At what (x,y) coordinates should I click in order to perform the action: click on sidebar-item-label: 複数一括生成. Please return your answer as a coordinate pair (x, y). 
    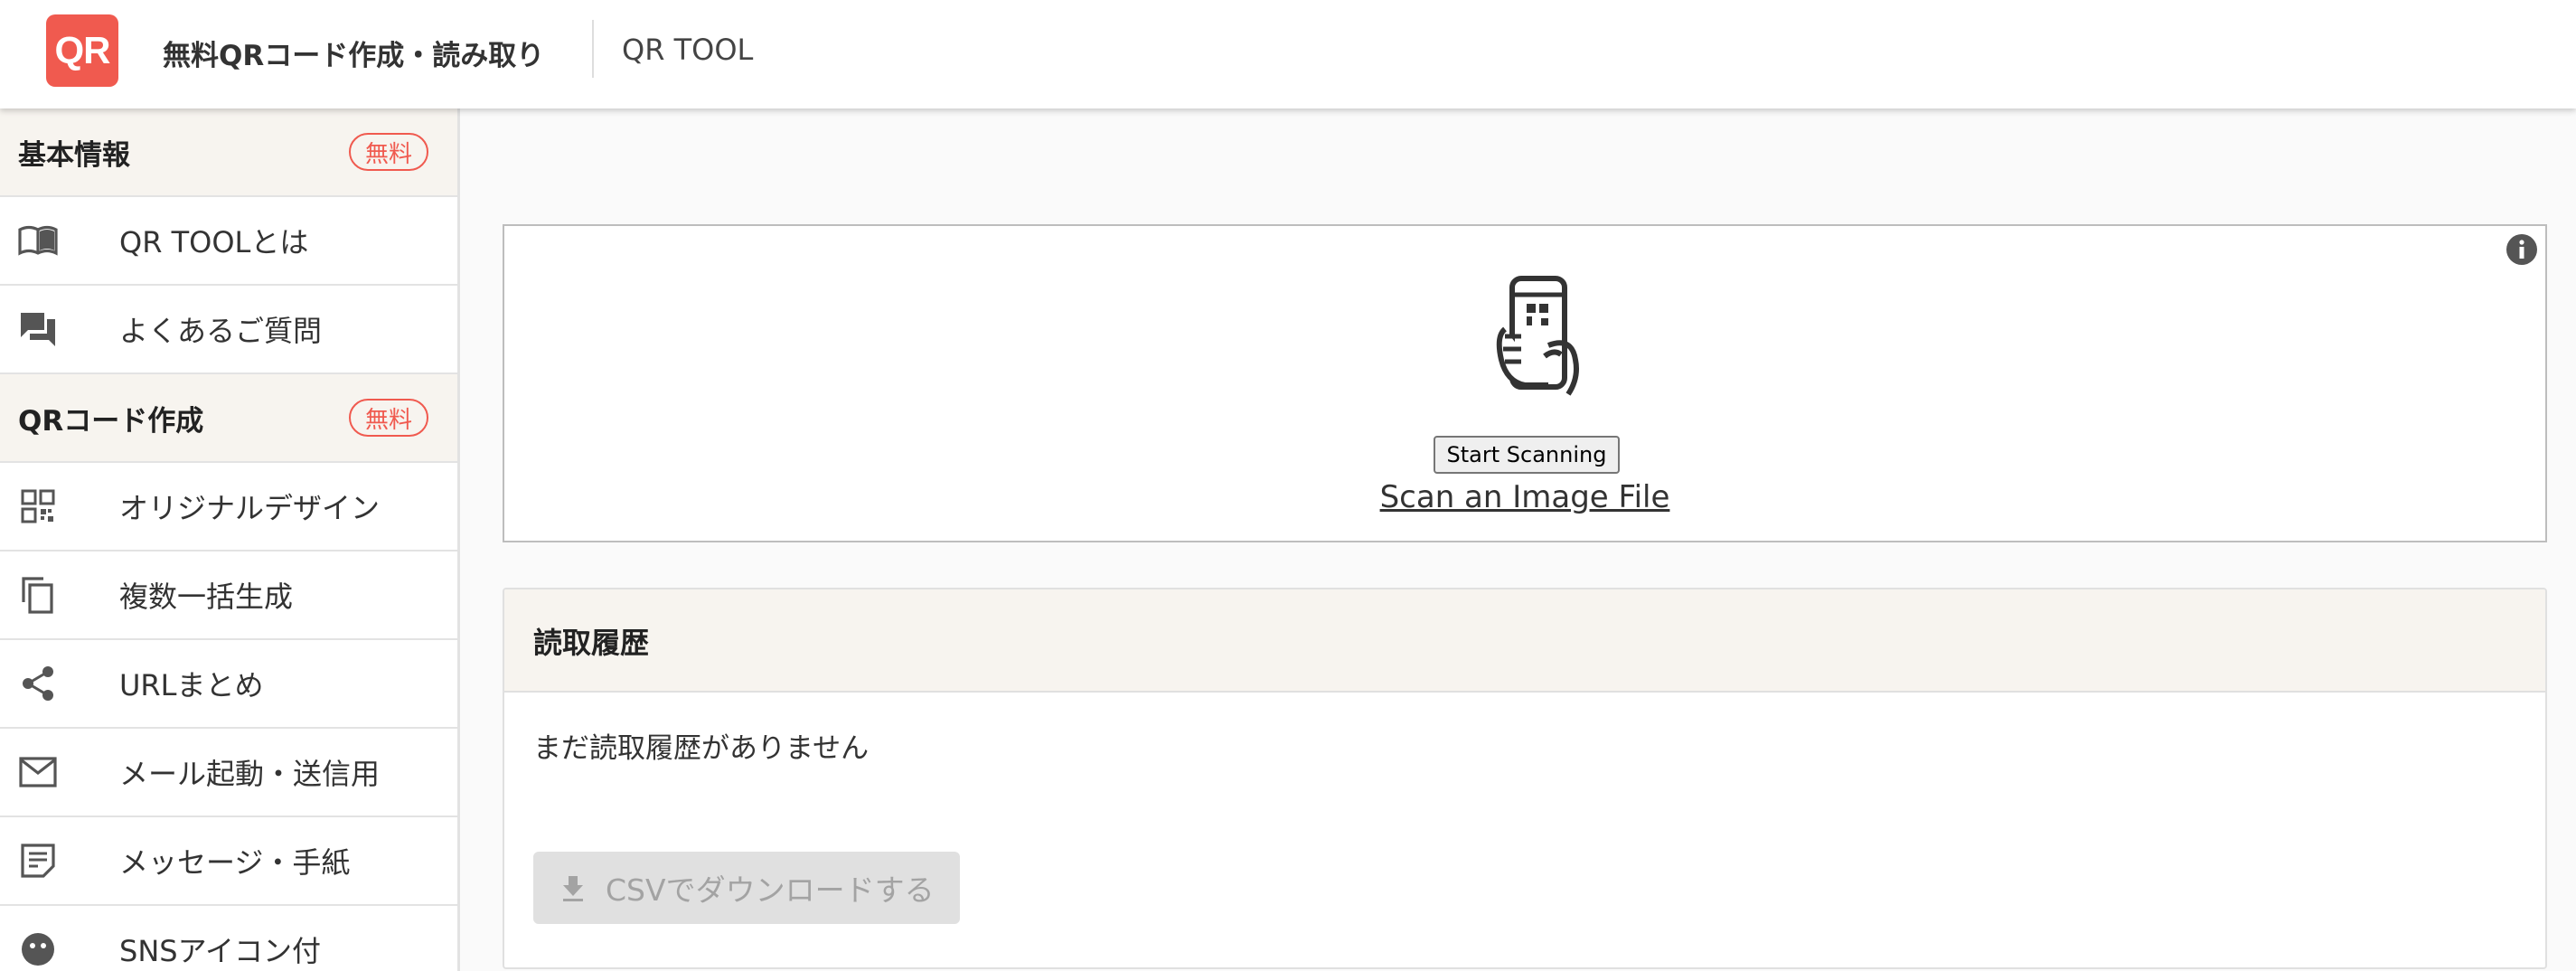
    Looking at the image, I should click on (207, 597).